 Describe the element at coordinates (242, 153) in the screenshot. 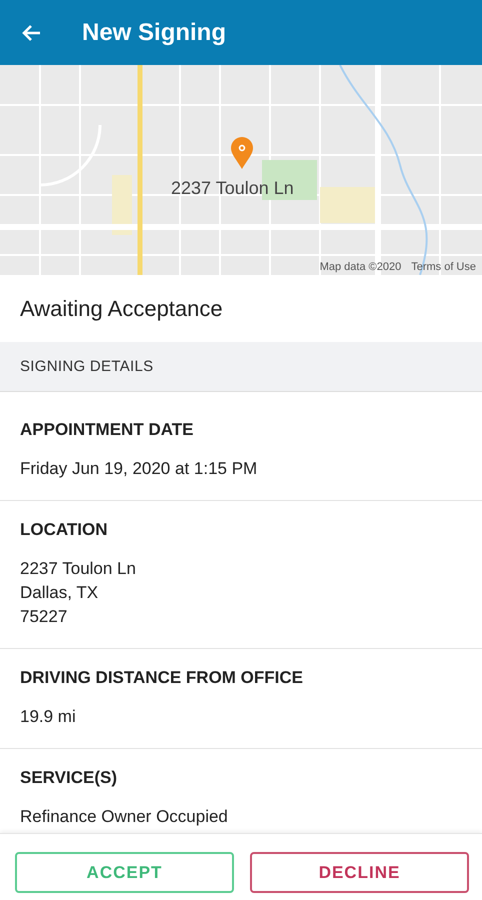

I see `map-pin-icon` at that location.